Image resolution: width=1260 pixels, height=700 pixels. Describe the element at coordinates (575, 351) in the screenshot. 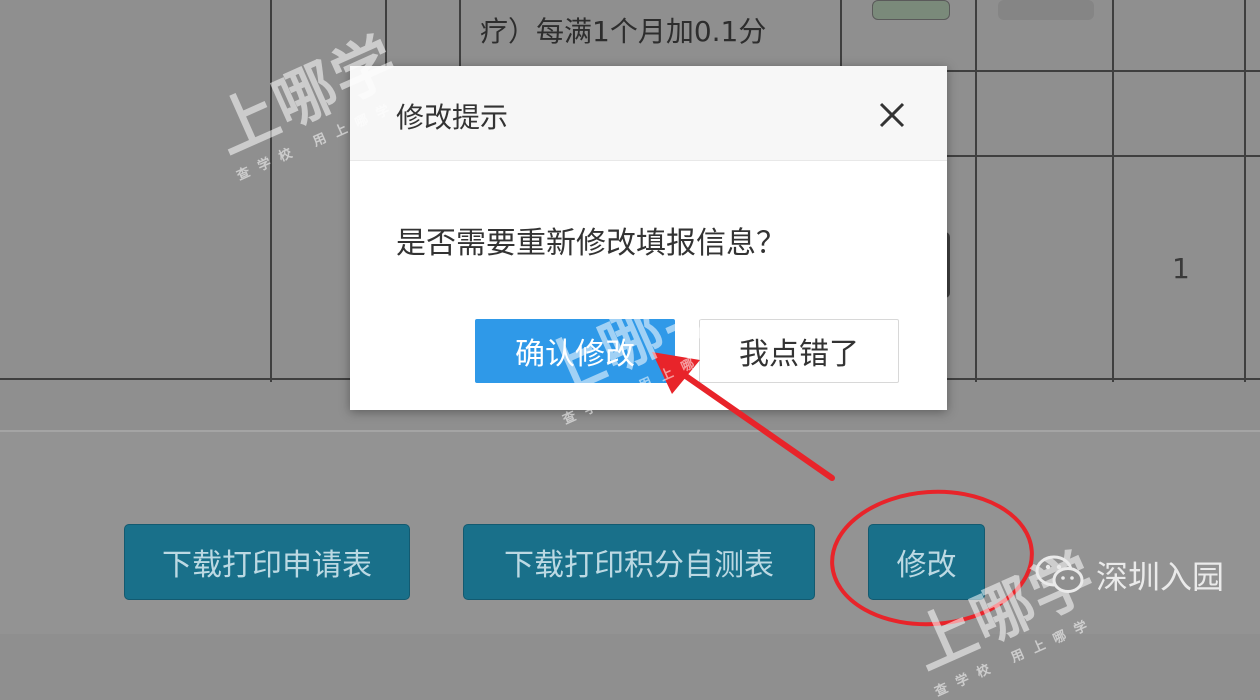

I see `confirm-modify-button: 确认修改` at that location.